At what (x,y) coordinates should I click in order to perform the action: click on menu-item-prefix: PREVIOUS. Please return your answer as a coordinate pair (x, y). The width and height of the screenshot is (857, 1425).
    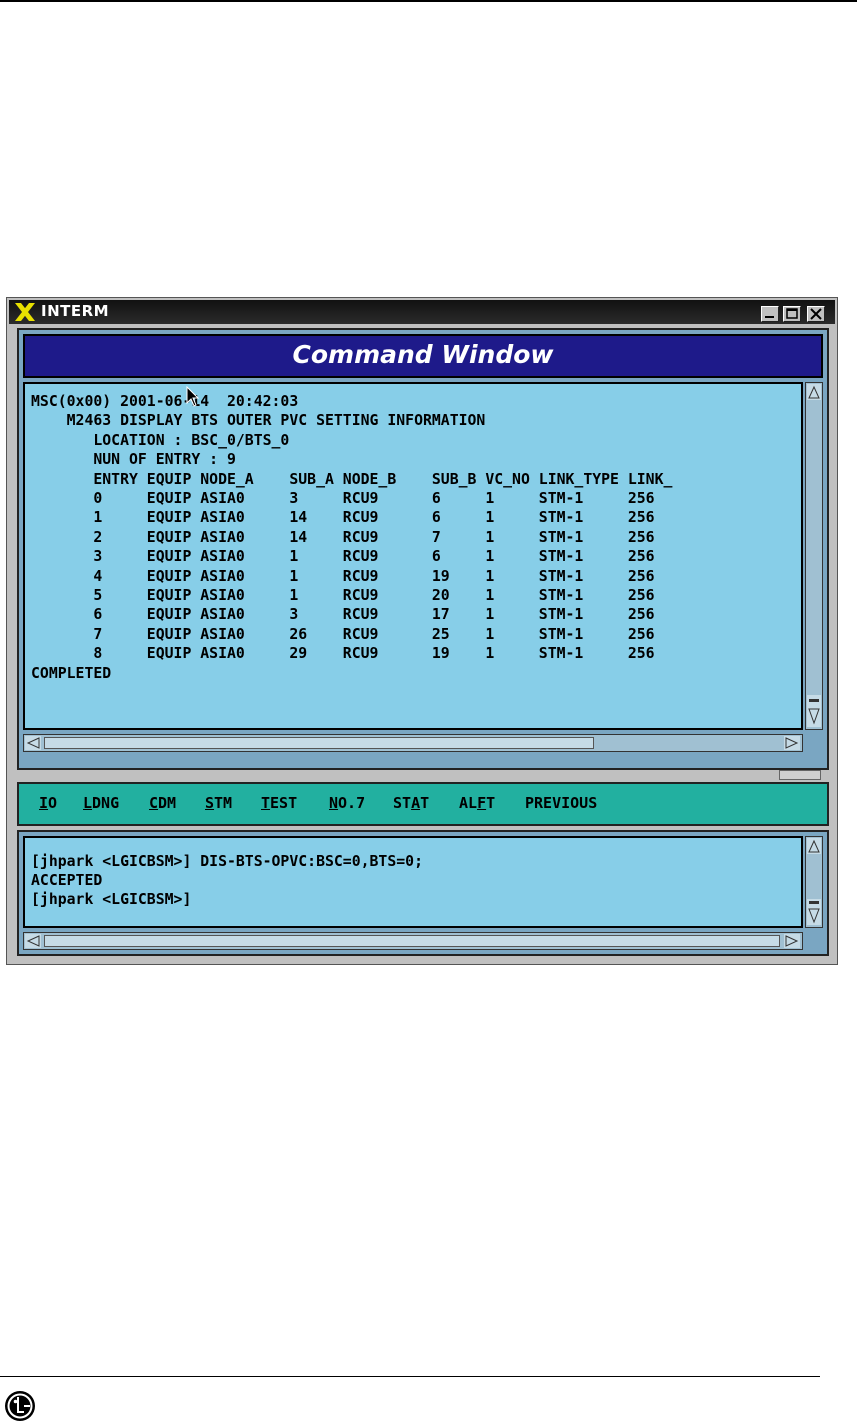
    Looking at the image, I should click on (561, 803).